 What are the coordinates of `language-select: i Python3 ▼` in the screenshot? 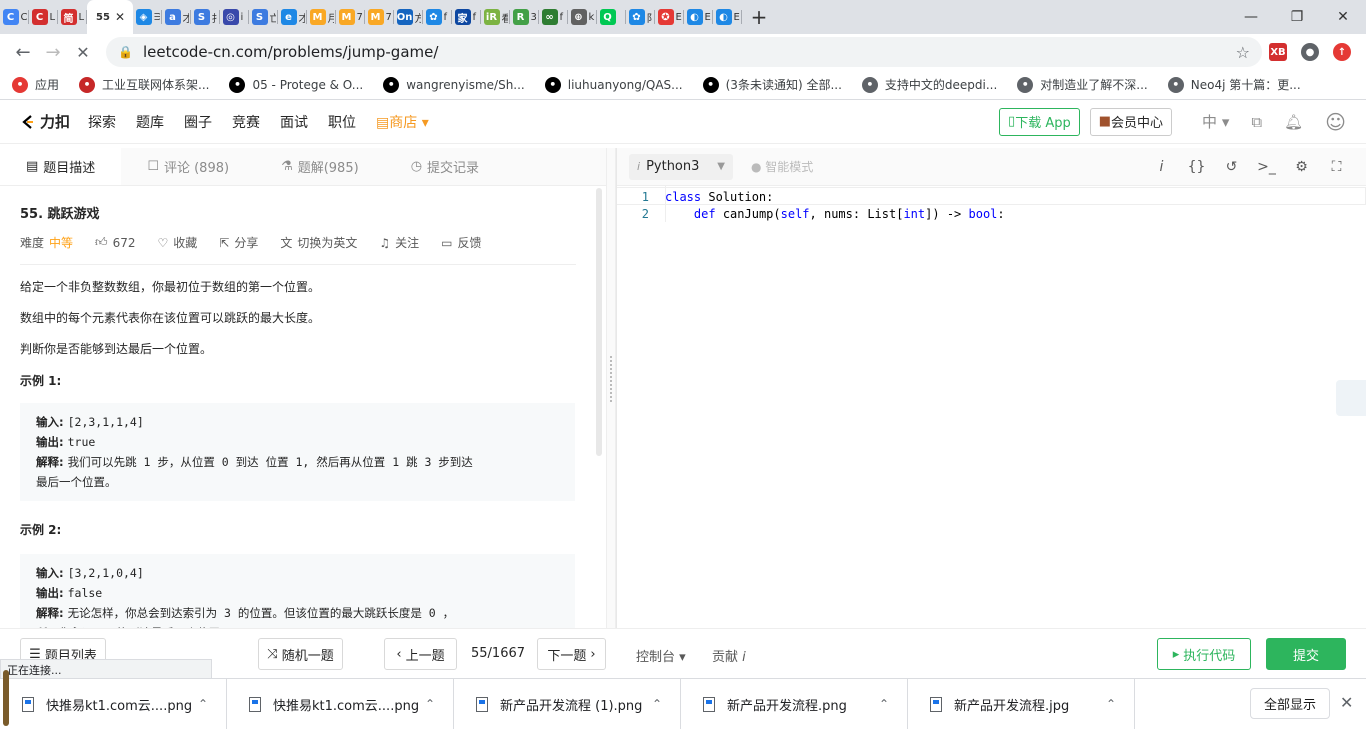 It's located at (681, 166).